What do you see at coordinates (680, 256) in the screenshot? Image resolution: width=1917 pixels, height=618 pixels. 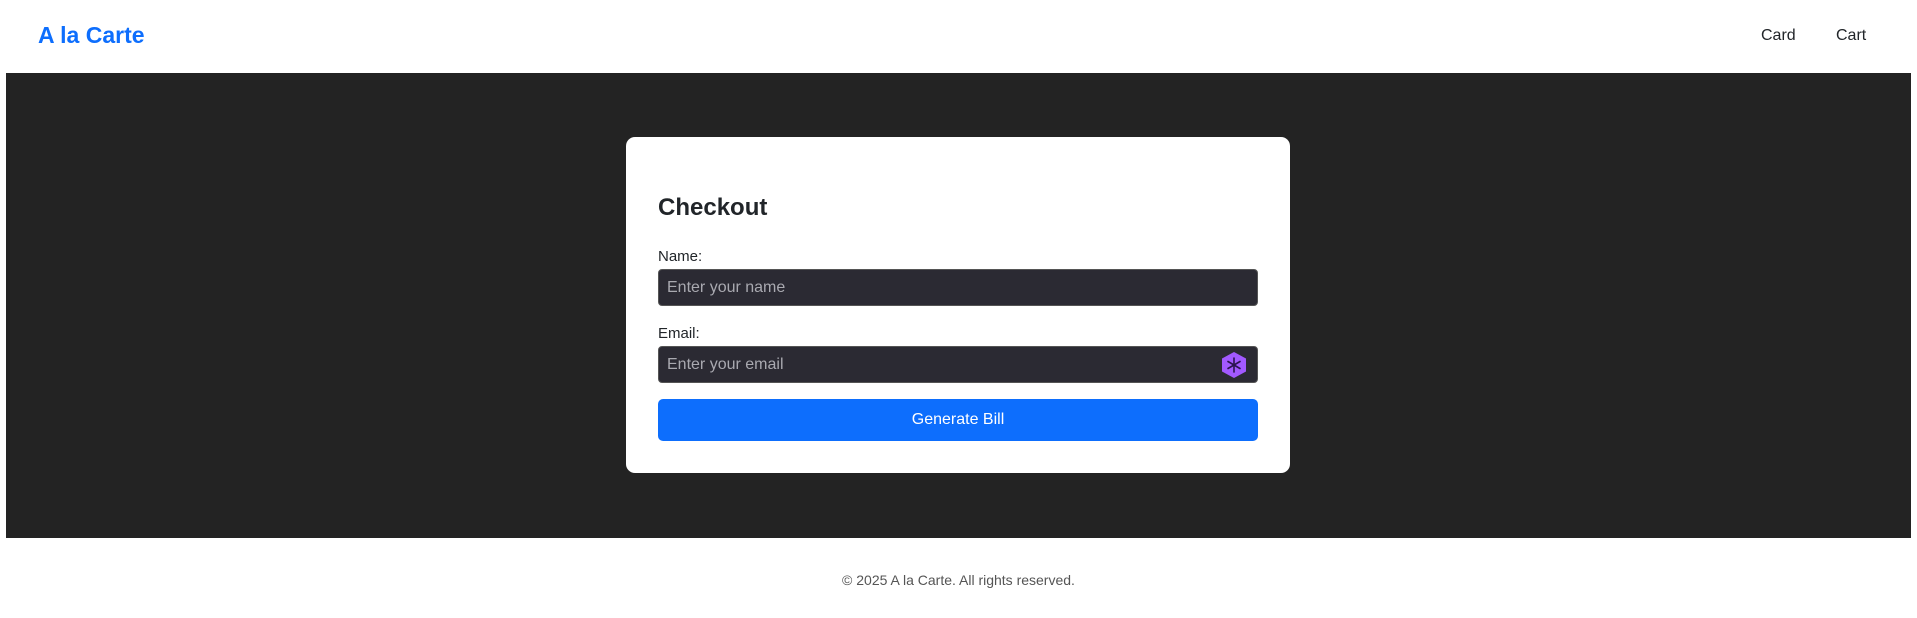 I see `name-label: Name:` at bounding box center [680, 256].